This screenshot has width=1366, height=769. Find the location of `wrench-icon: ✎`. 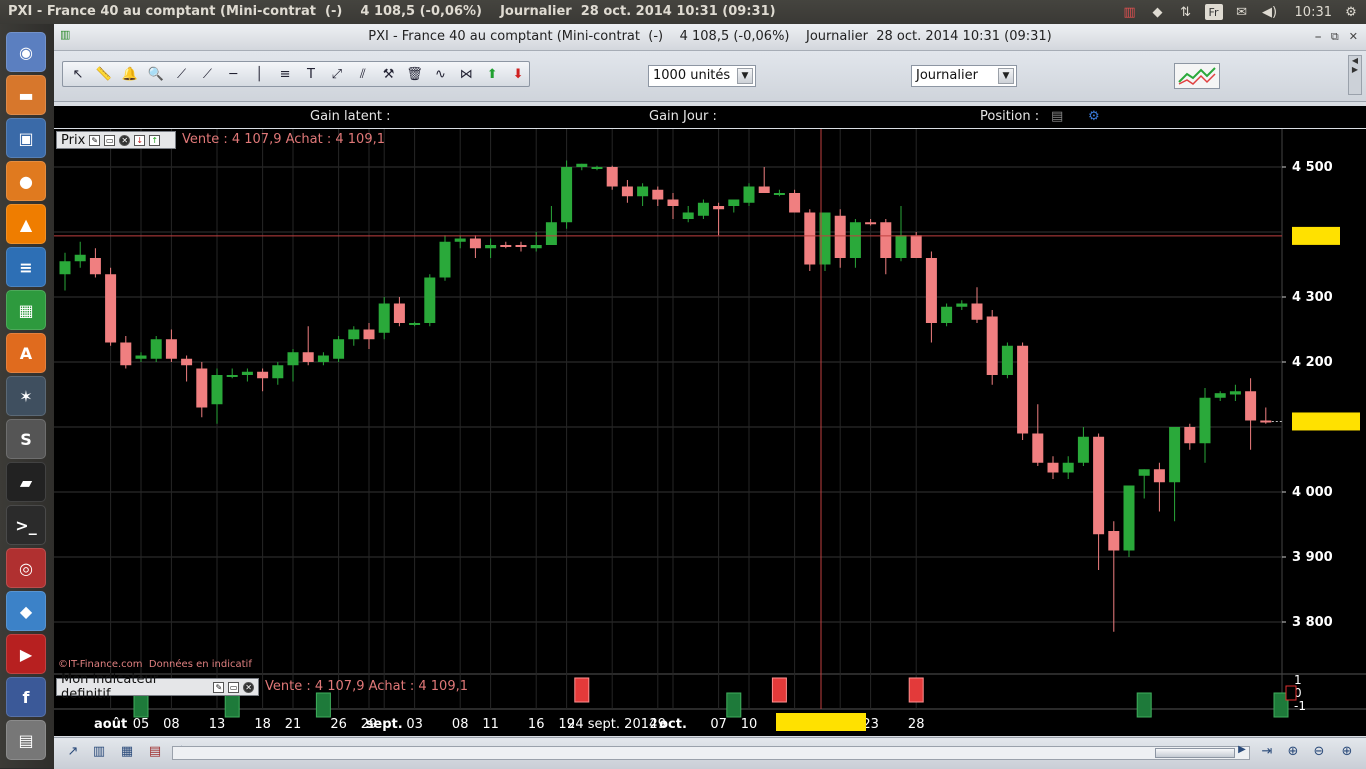

wrench-icon: ✎ is located at coordinates (95, 140).